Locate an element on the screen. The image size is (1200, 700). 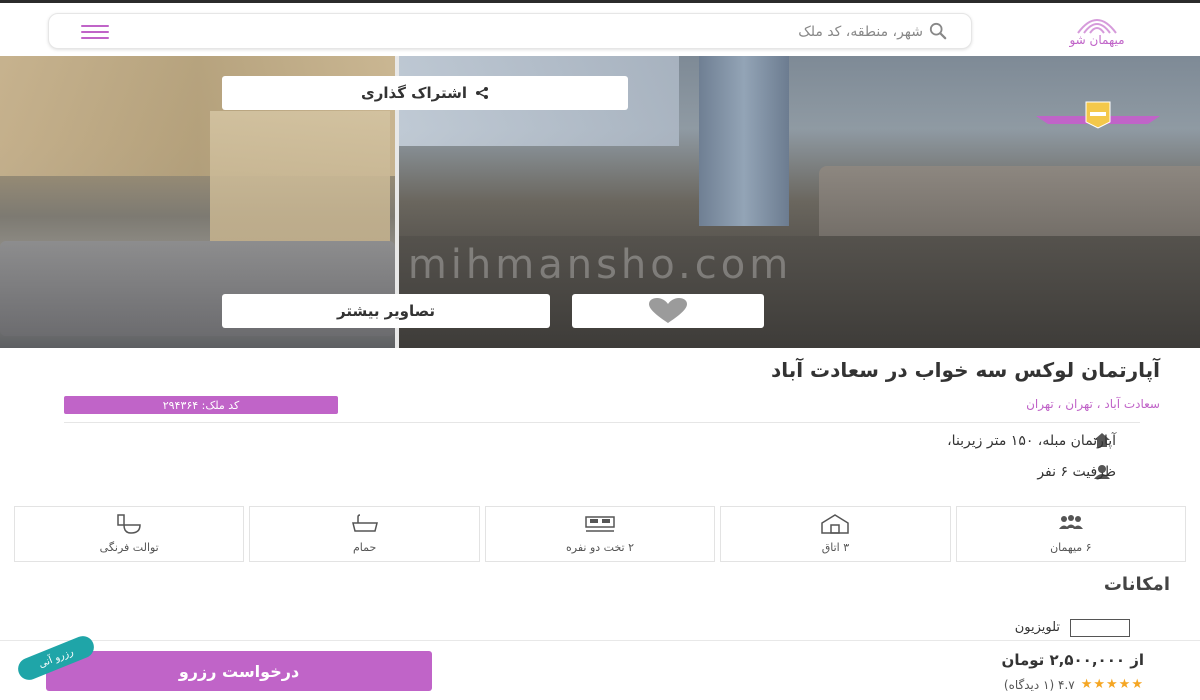
spec-label: ۳ اتاق is located at coordinates (835, 547).